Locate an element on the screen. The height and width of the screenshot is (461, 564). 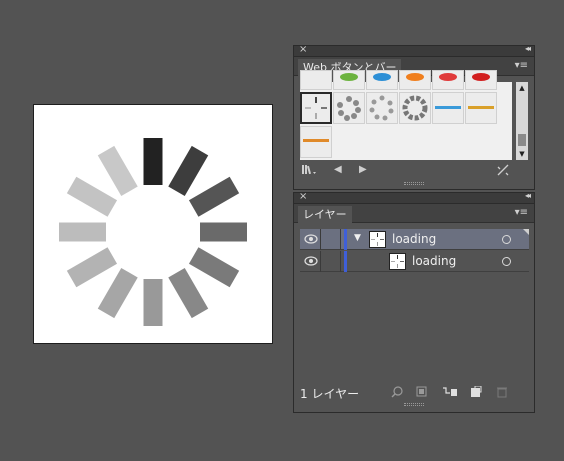
panel-footer: 1 レイヤー is located at coordinates (414, 395).